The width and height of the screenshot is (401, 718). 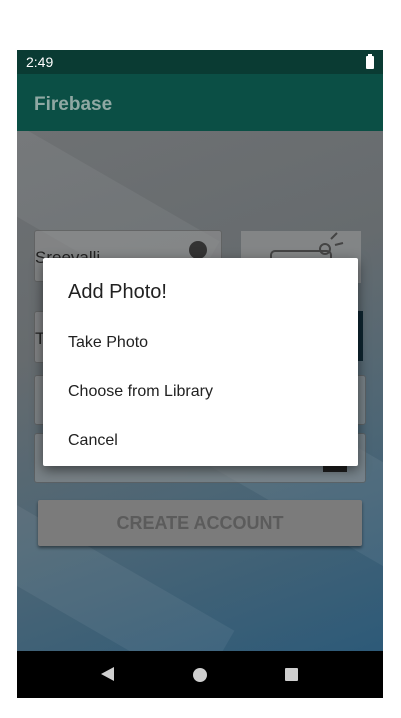 I want to click on take-photo-label: Take Photo, so click(x=108, y=342).